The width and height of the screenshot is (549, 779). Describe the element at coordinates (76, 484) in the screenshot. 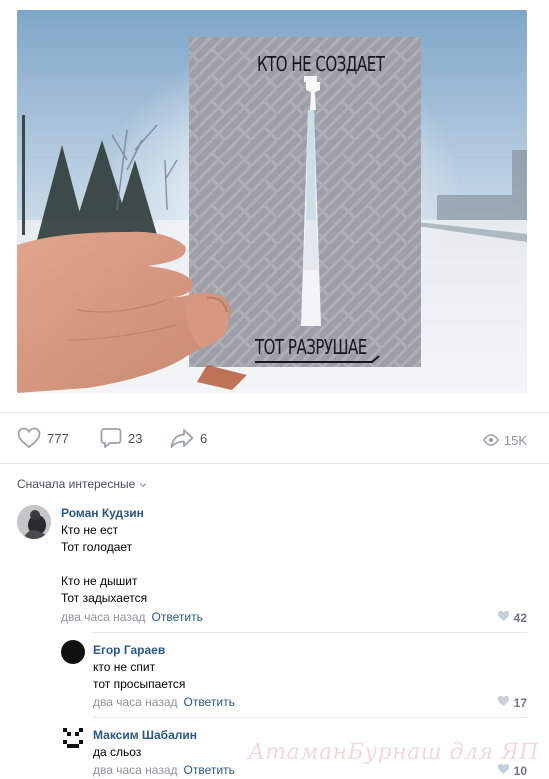

I see `sort-label: Сначала интересные` at that location.